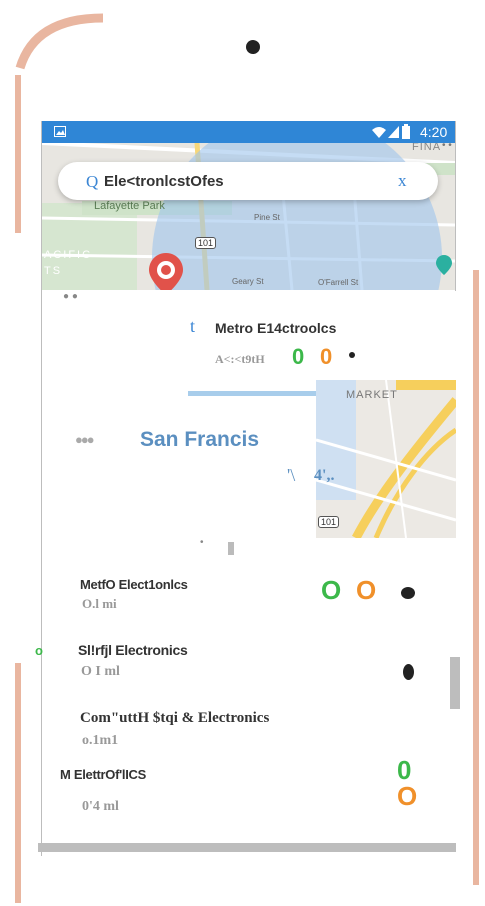 This screenshot has height=906, width=485. Describe the element at coordinates (248, 132) in the screenshot. I see `status-bar: 4:20` at that location.